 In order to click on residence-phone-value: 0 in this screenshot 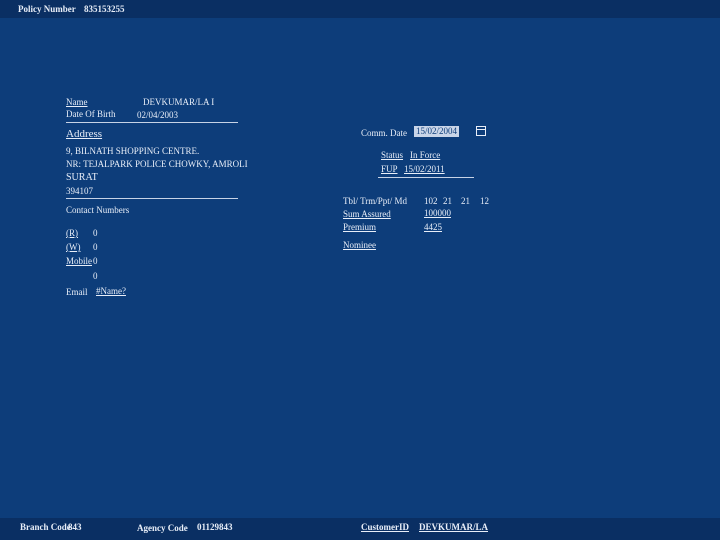, I will do `click(95, 233)`.